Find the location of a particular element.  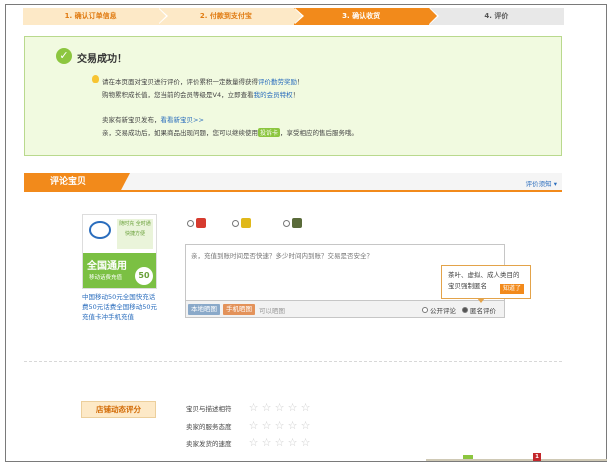

step-pay: 2. 付款到支付宝 is located at coordinates (231, 16).